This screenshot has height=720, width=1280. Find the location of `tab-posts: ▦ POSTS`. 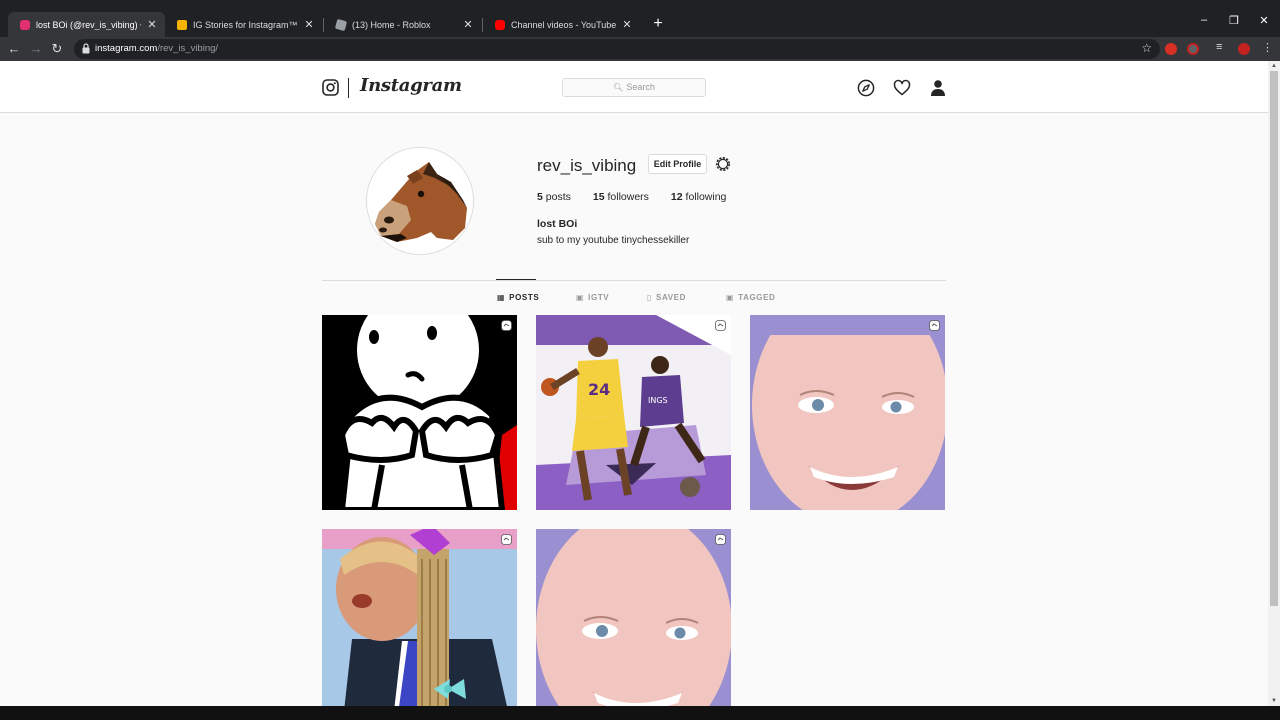

tab-posts: ▦ POSTS is located at coordinates (518, 297).